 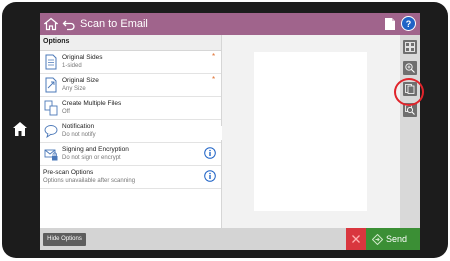 I want to click on option-value: 1-sided, so click(x=72, y=66).